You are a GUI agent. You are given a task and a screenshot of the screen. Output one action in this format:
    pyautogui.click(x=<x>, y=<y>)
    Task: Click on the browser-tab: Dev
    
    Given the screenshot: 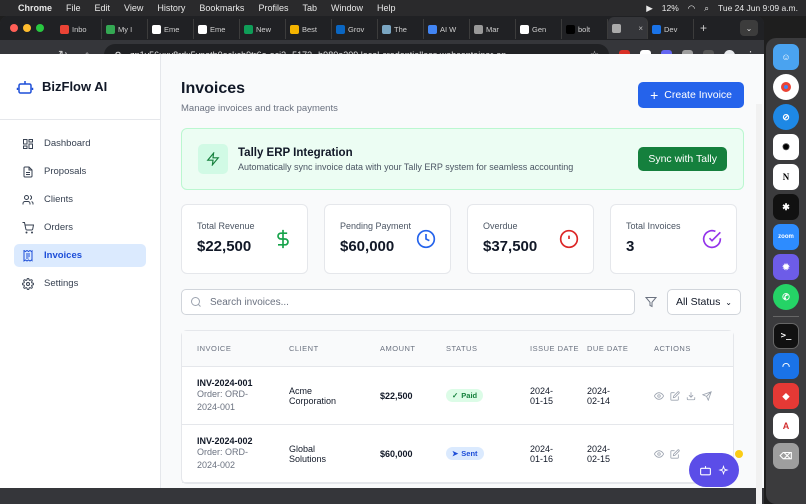 What is the action you would take?
    pyautogui.click(x=671, y=29)
    